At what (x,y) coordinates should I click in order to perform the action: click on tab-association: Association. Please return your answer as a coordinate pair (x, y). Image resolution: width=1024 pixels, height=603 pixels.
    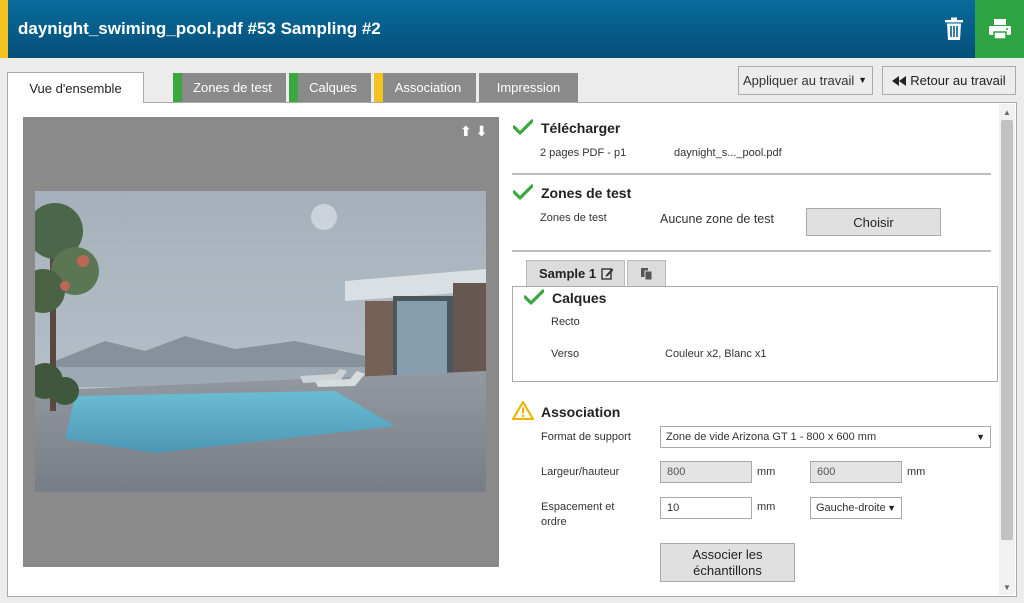
    Looking at the image, I should click on (425, 87).